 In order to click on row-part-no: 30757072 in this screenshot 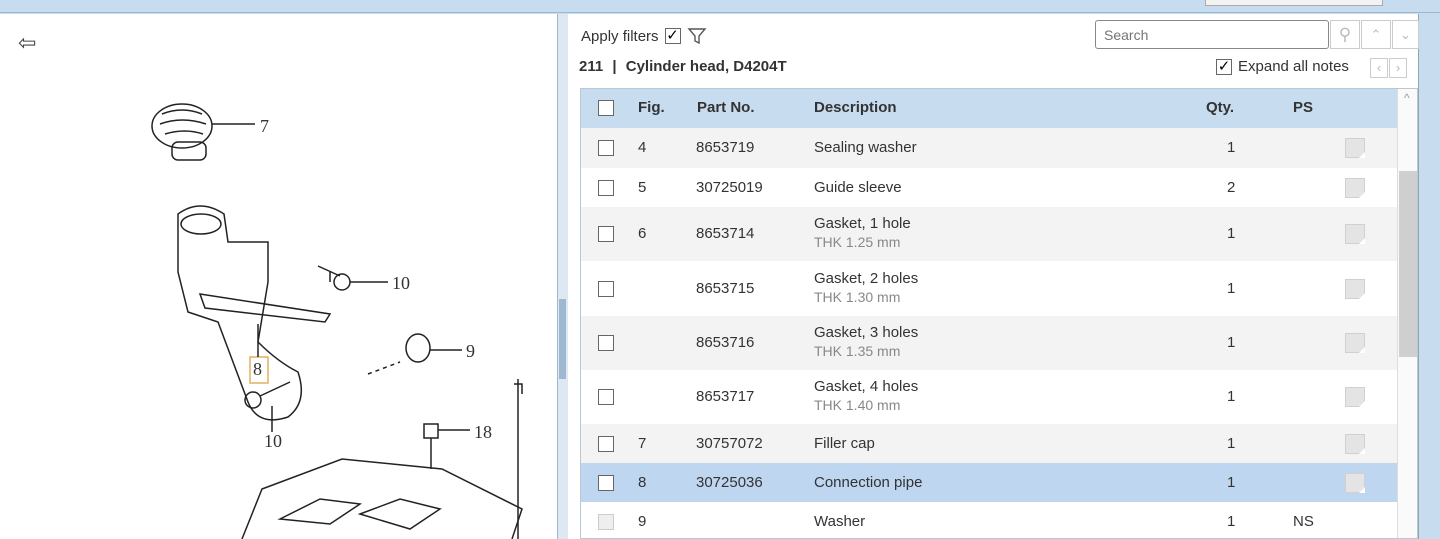, I will do `click(729, 443)`.